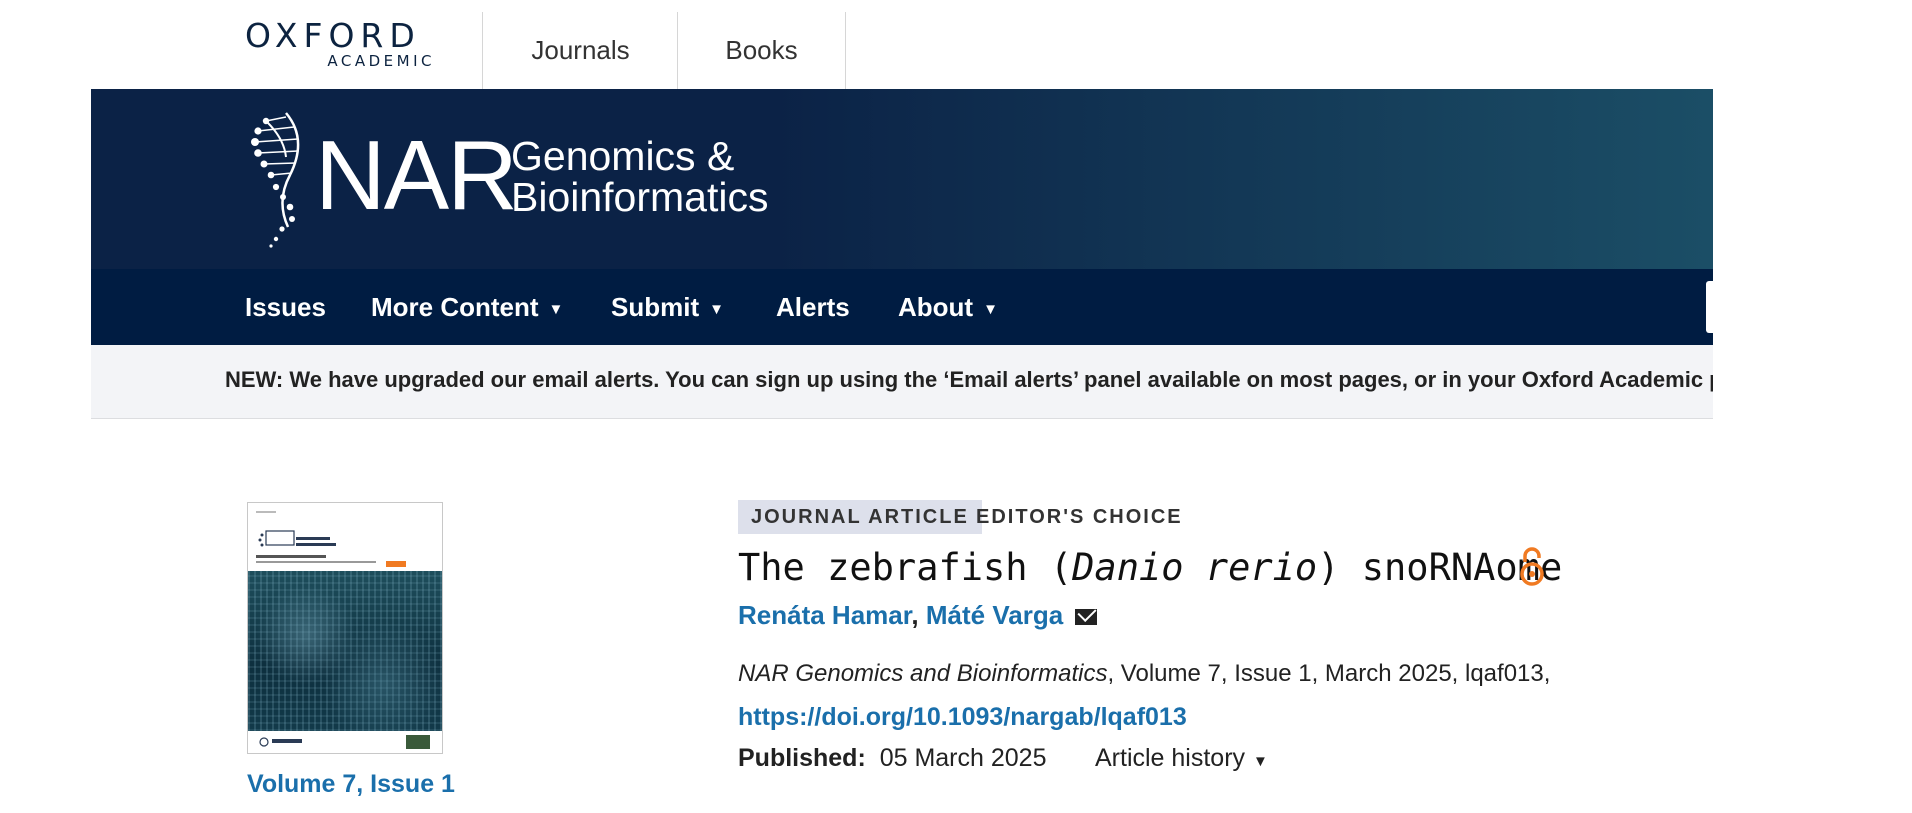 The width and height of the screenshot is (1912, 813). What do you see at coordinates (761, 50) in the screenshot?
I see `nav-books: Books` at bounding box center [761, 50].